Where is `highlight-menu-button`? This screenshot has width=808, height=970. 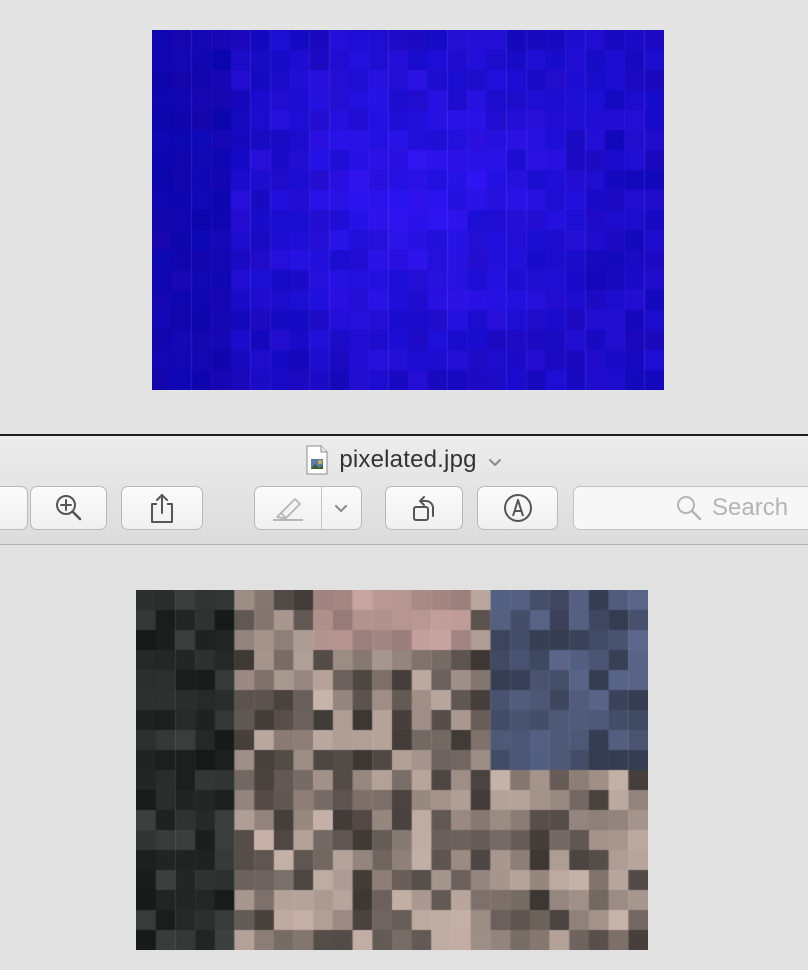 highlight-menu-button is located at coordinates (341, 508).